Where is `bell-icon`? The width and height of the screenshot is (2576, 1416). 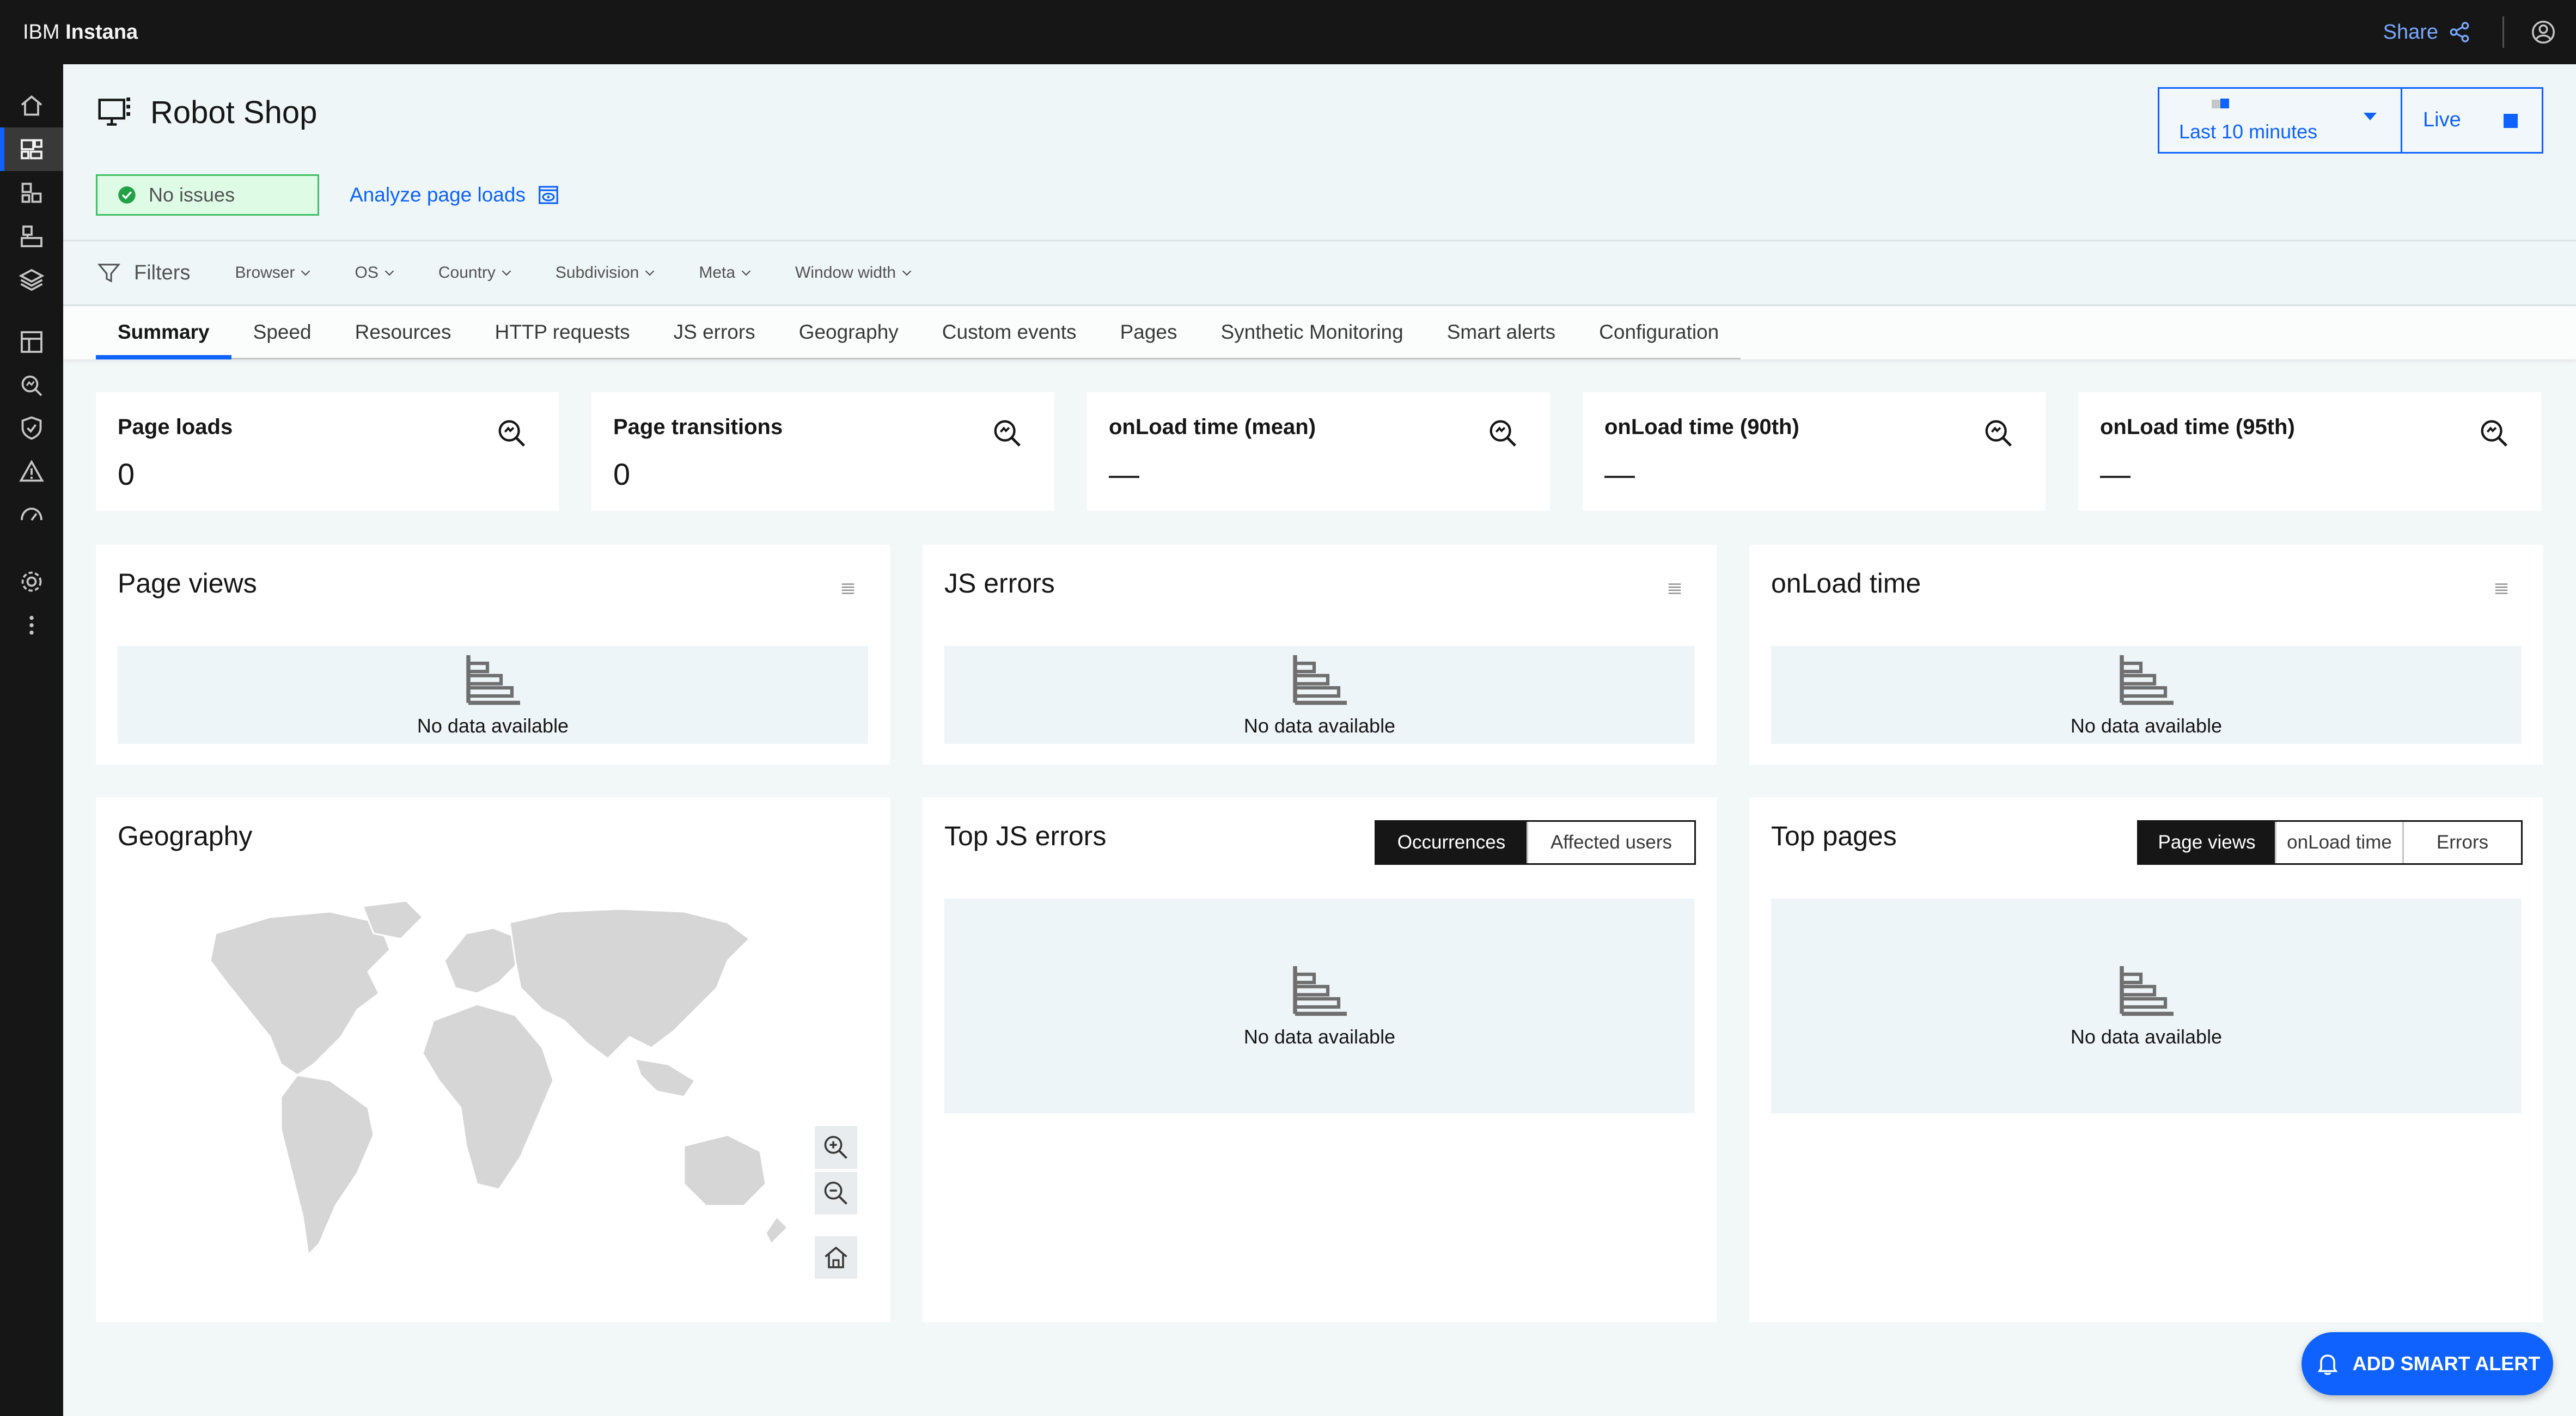
bell-icon is located at coordinates (2327, 1364).